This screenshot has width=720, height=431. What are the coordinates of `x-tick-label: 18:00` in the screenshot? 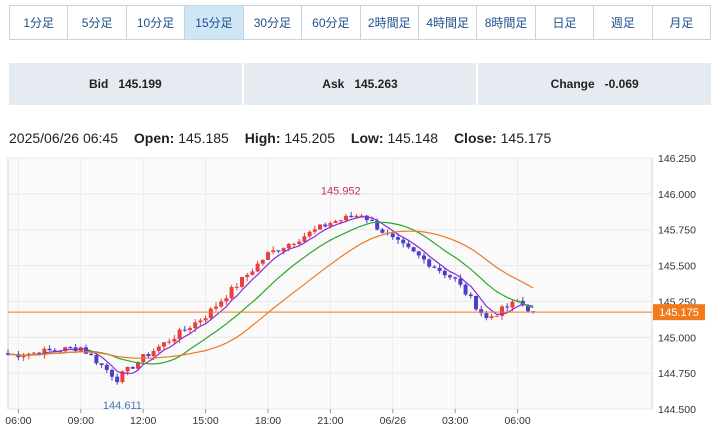 It's located at (268, 421).